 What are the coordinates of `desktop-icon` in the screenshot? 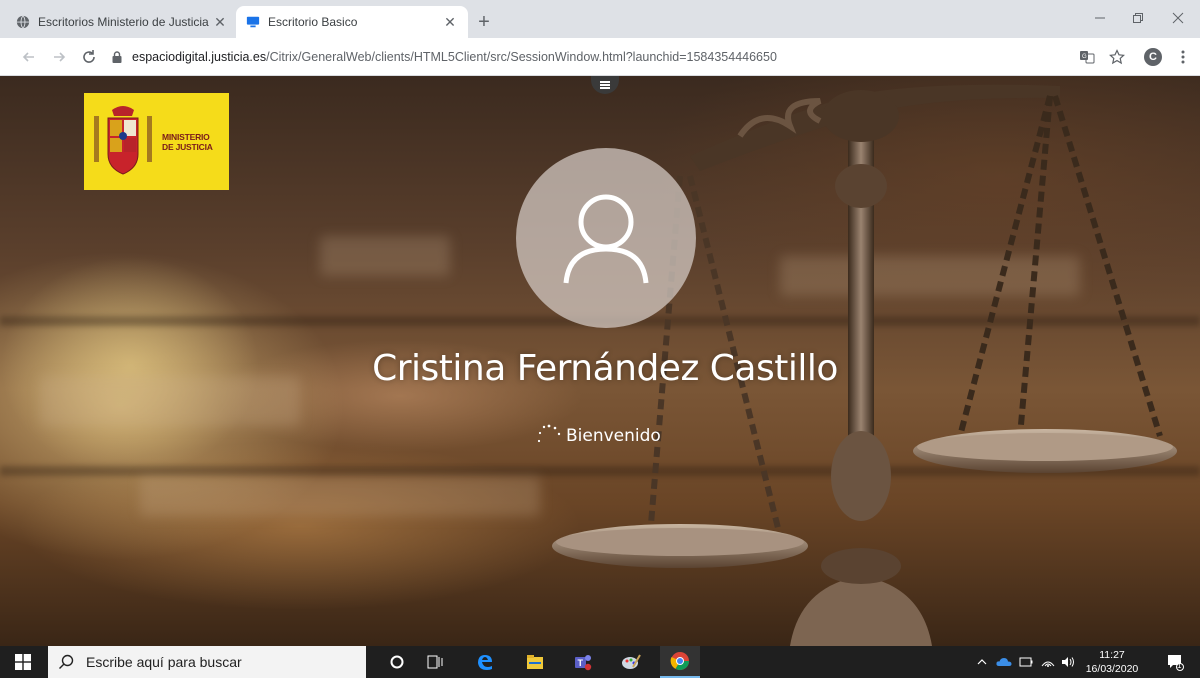 It's located at (253, 22).